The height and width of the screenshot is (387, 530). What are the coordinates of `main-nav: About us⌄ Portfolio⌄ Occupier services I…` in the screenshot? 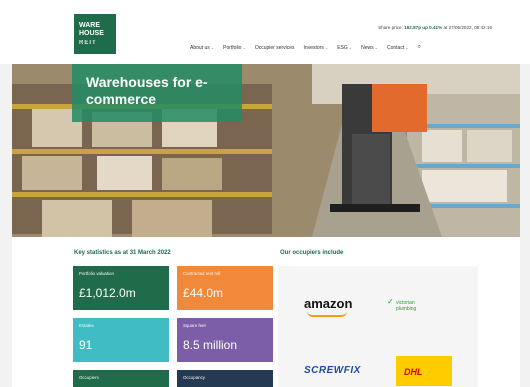 It's located at (305, 47).